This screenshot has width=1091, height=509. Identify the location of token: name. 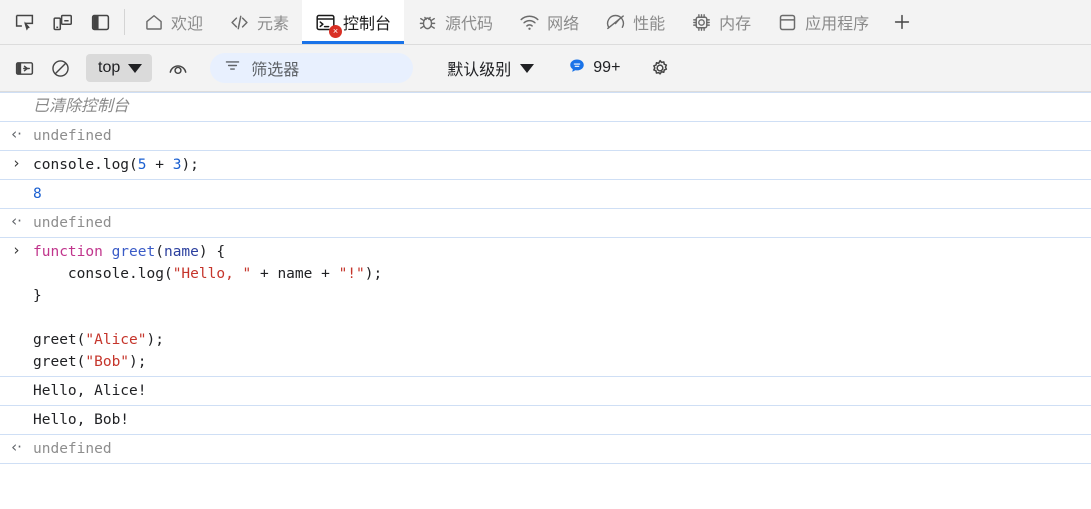
(181, 252).